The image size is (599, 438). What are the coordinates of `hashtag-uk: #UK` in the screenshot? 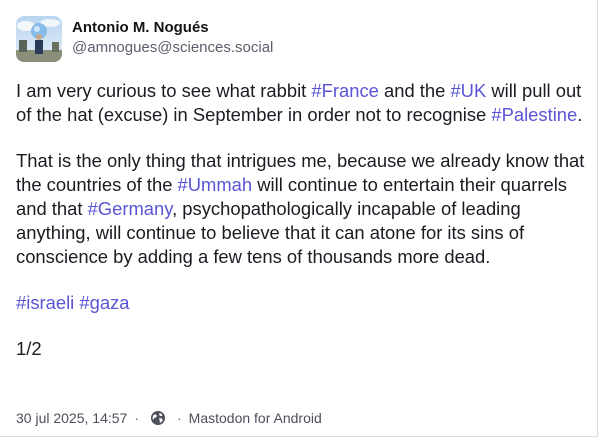 It's located at (468, 90).